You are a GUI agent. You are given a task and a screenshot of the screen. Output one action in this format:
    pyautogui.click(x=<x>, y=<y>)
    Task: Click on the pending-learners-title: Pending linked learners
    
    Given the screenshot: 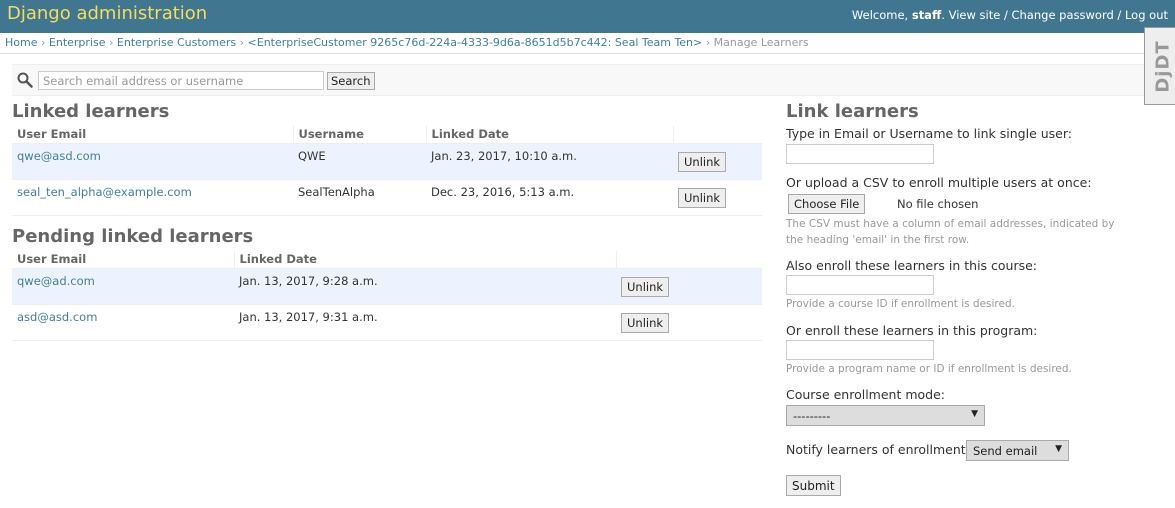 What is the action you would take?
    pyautogui.click(x=133, y=236)
    